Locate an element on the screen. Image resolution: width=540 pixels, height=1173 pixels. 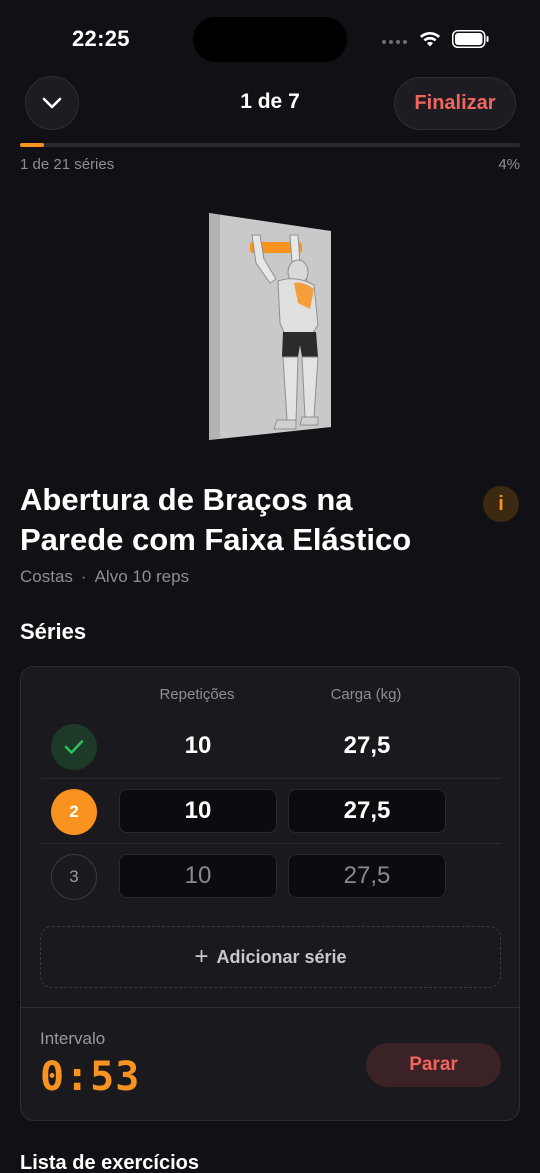
set-number-badge: 2 is located at coordinates (74, 812).